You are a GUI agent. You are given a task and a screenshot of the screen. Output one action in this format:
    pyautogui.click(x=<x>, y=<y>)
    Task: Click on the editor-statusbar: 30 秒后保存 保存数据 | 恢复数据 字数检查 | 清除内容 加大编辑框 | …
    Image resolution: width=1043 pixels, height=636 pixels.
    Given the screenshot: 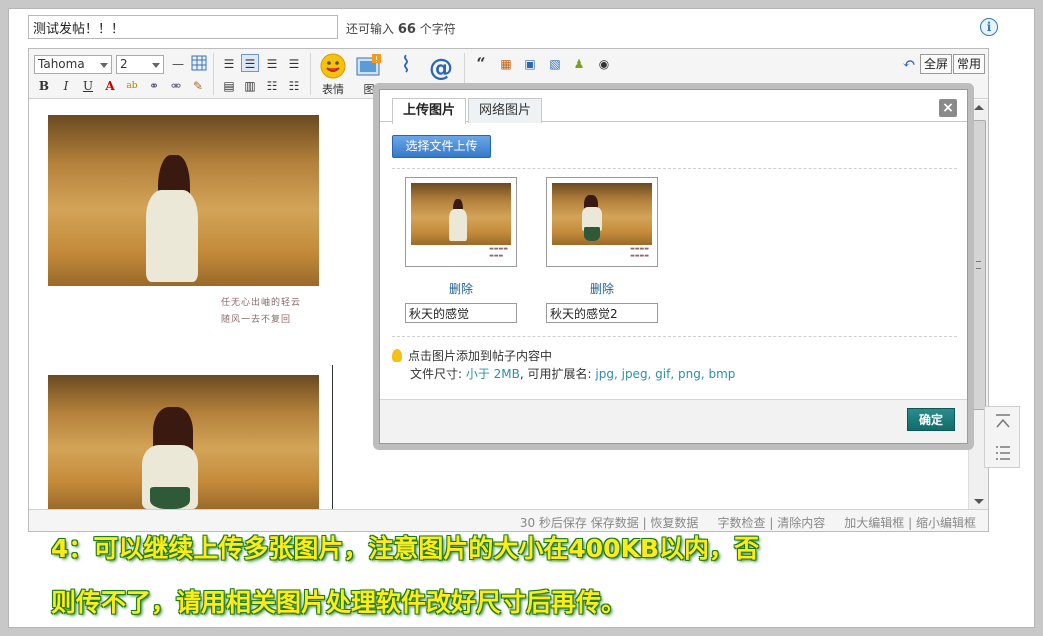 What is the action you would take?
    pyautogui.click(x=508, y=520)
    